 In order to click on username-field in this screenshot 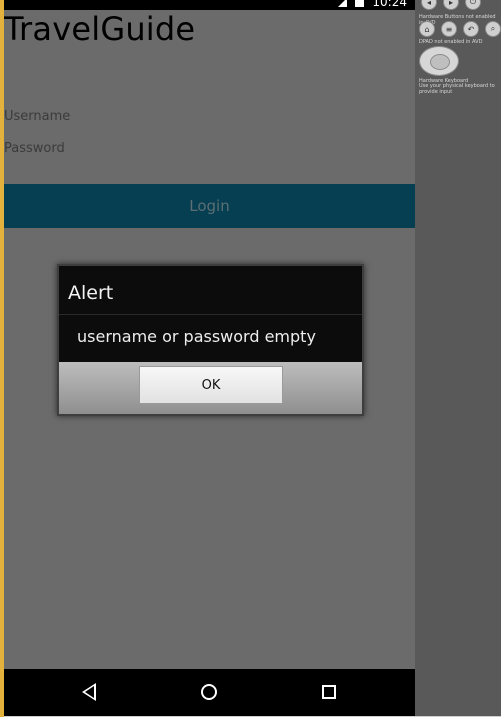, I will do `click(209, 116)`.